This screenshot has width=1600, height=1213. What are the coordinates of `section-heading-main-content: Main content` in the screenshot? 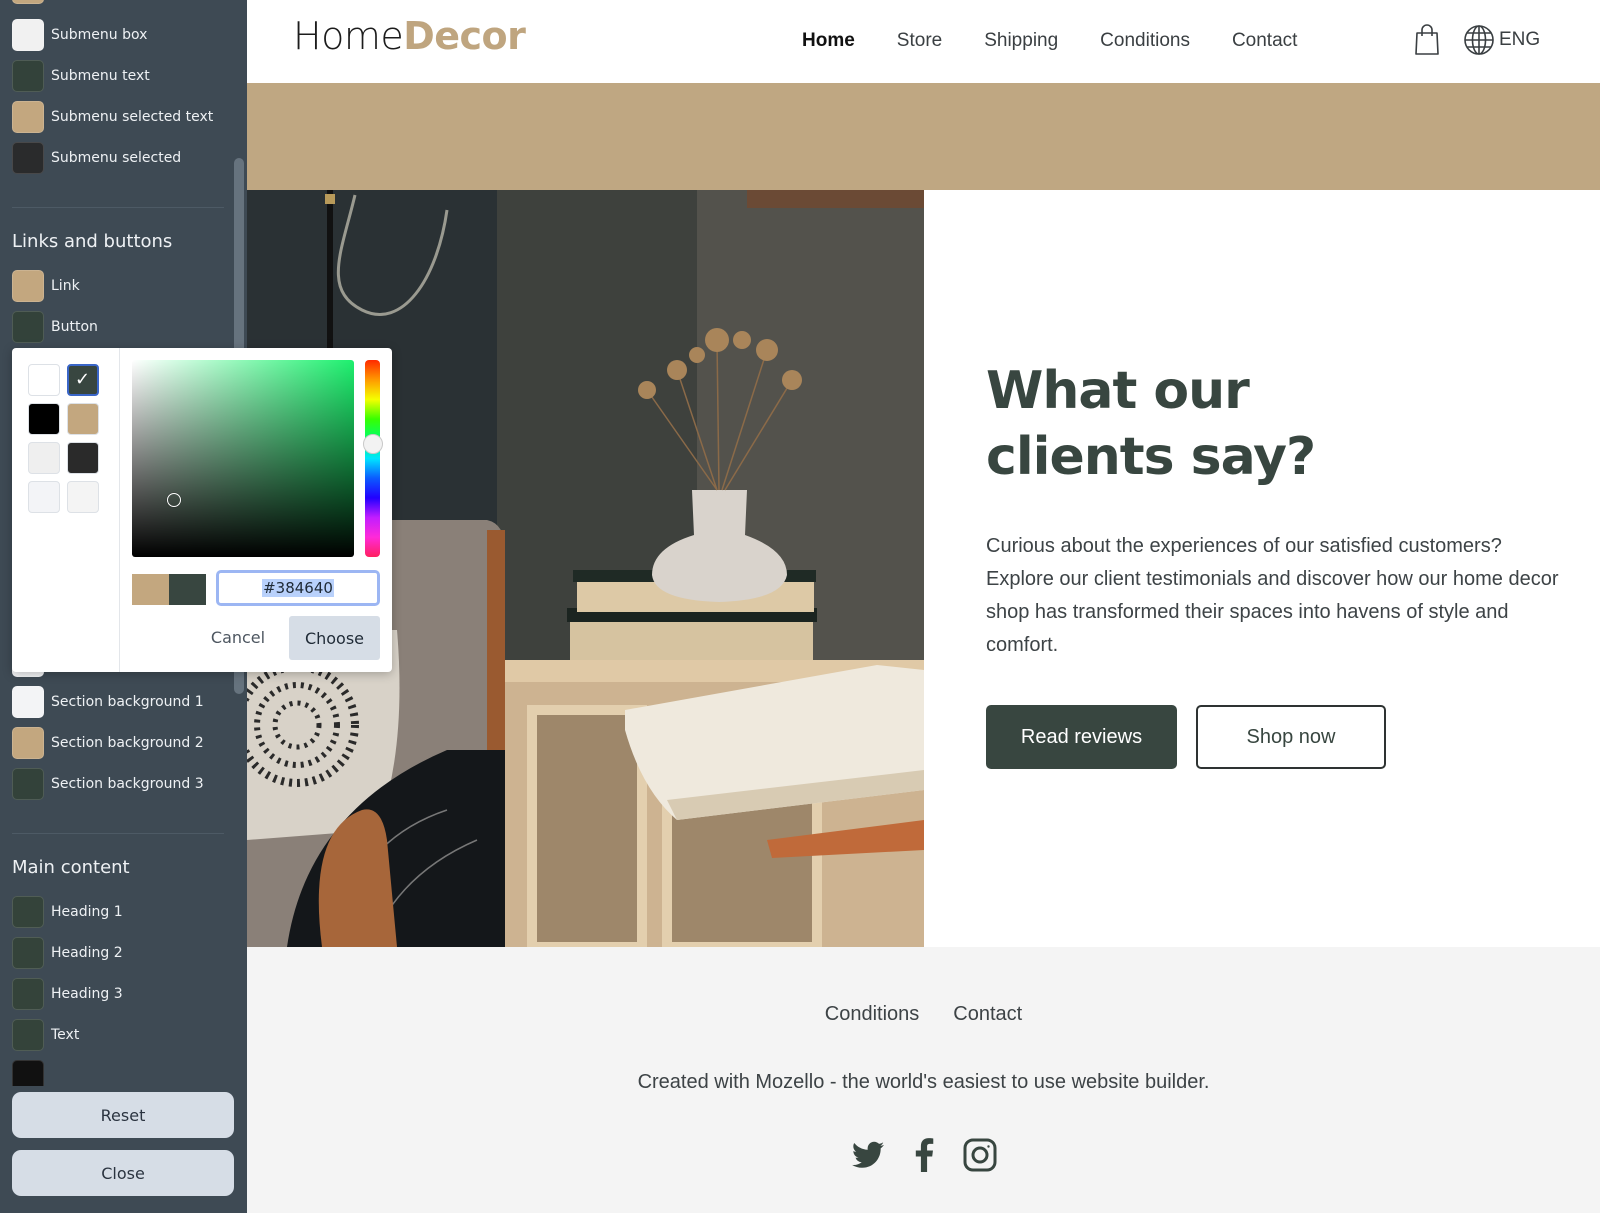 It's located at (71, 867).